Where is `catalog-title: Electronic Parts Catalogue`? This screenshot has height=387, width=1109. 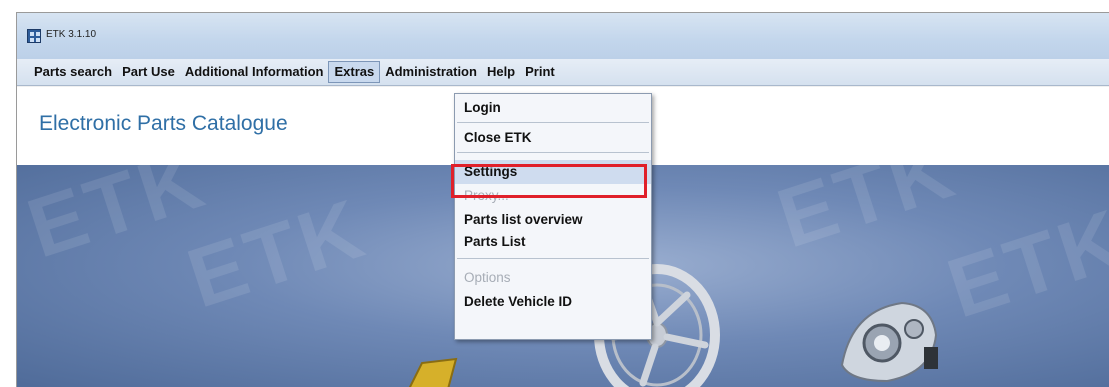
catalog-title: Electronic Parts Catalogue is located at coordinates (163, 123).